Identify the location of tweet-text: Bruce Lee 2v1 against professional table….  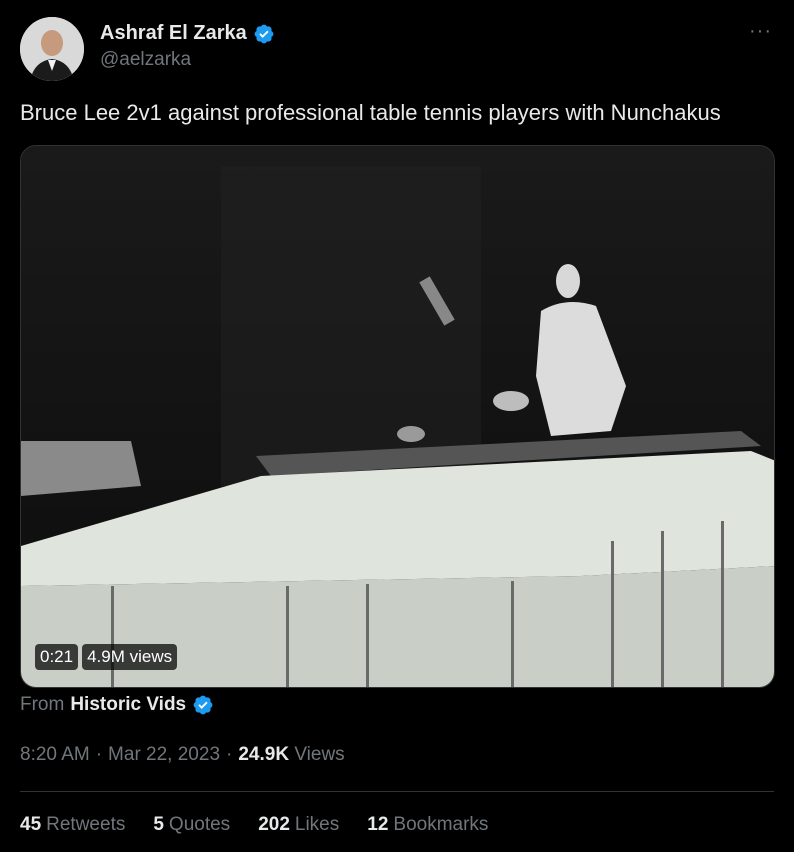
(370, 112).